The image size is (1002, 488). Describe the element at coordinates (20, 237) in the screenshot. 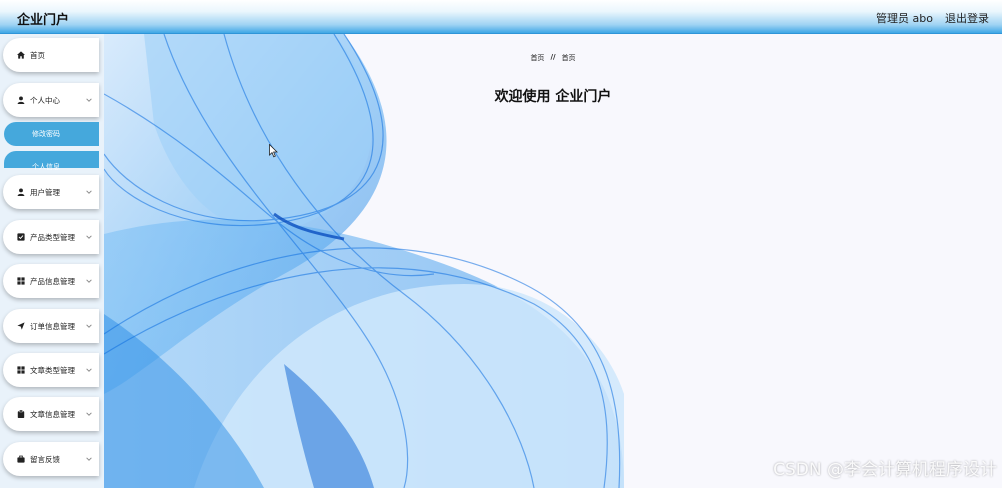

I see `checkbox-icon` at that location.